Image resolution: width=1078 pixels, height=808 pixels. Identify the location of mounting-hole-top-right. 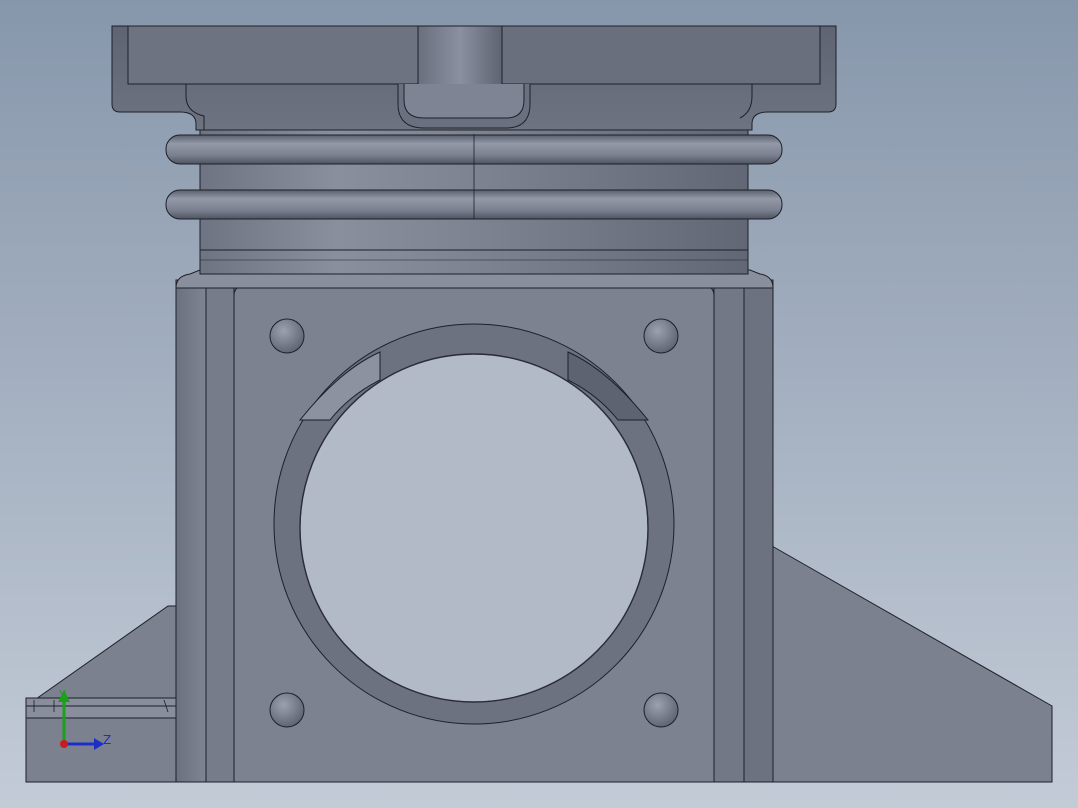
(661, 336).